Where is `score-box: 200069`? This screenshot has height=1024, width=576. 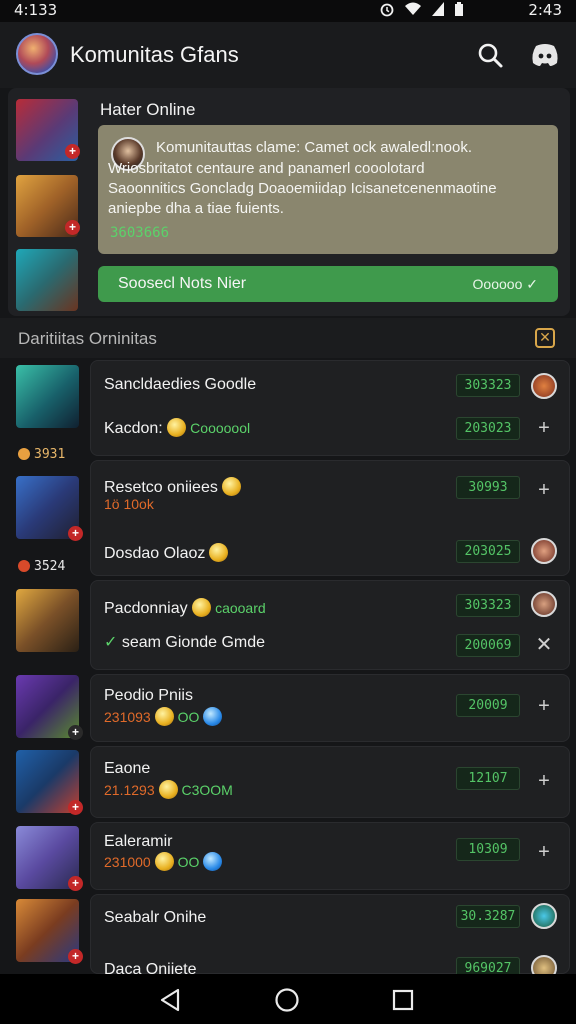
score-box: 200069 is located at coordinates (488, 645).